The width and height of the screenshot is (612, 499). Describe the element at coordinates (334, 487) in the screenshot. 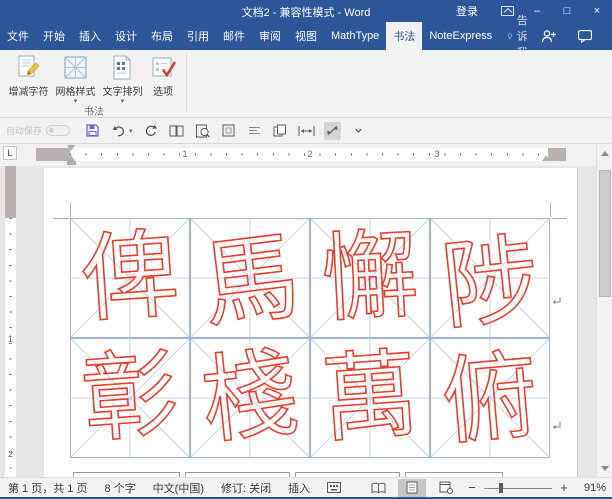

I see `input-panel-icon` at that location.